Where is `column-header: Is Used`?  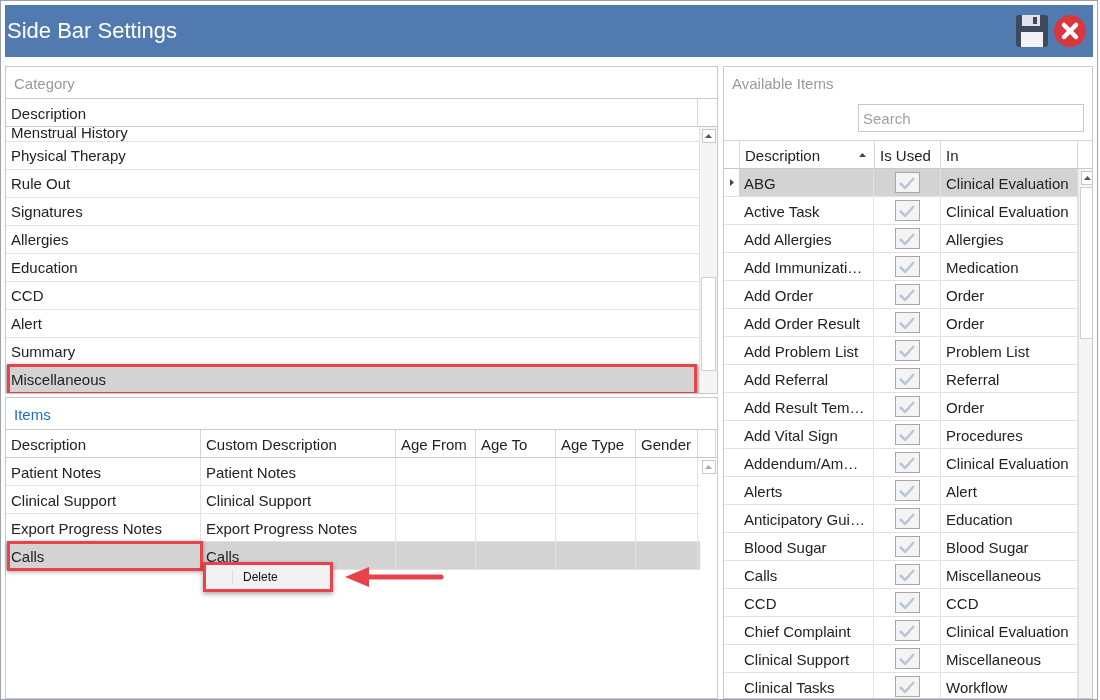
column-header: Is Used is located at coordinates (908, 154).